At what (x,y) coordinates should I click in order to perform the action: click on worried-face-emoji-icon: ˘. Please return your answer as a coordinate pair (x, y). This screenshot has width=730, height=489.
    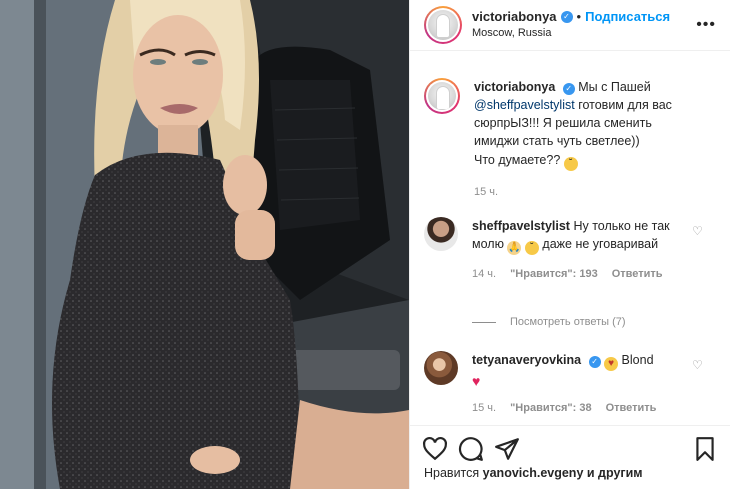
    Looking at the image, I should click on (570, 163).